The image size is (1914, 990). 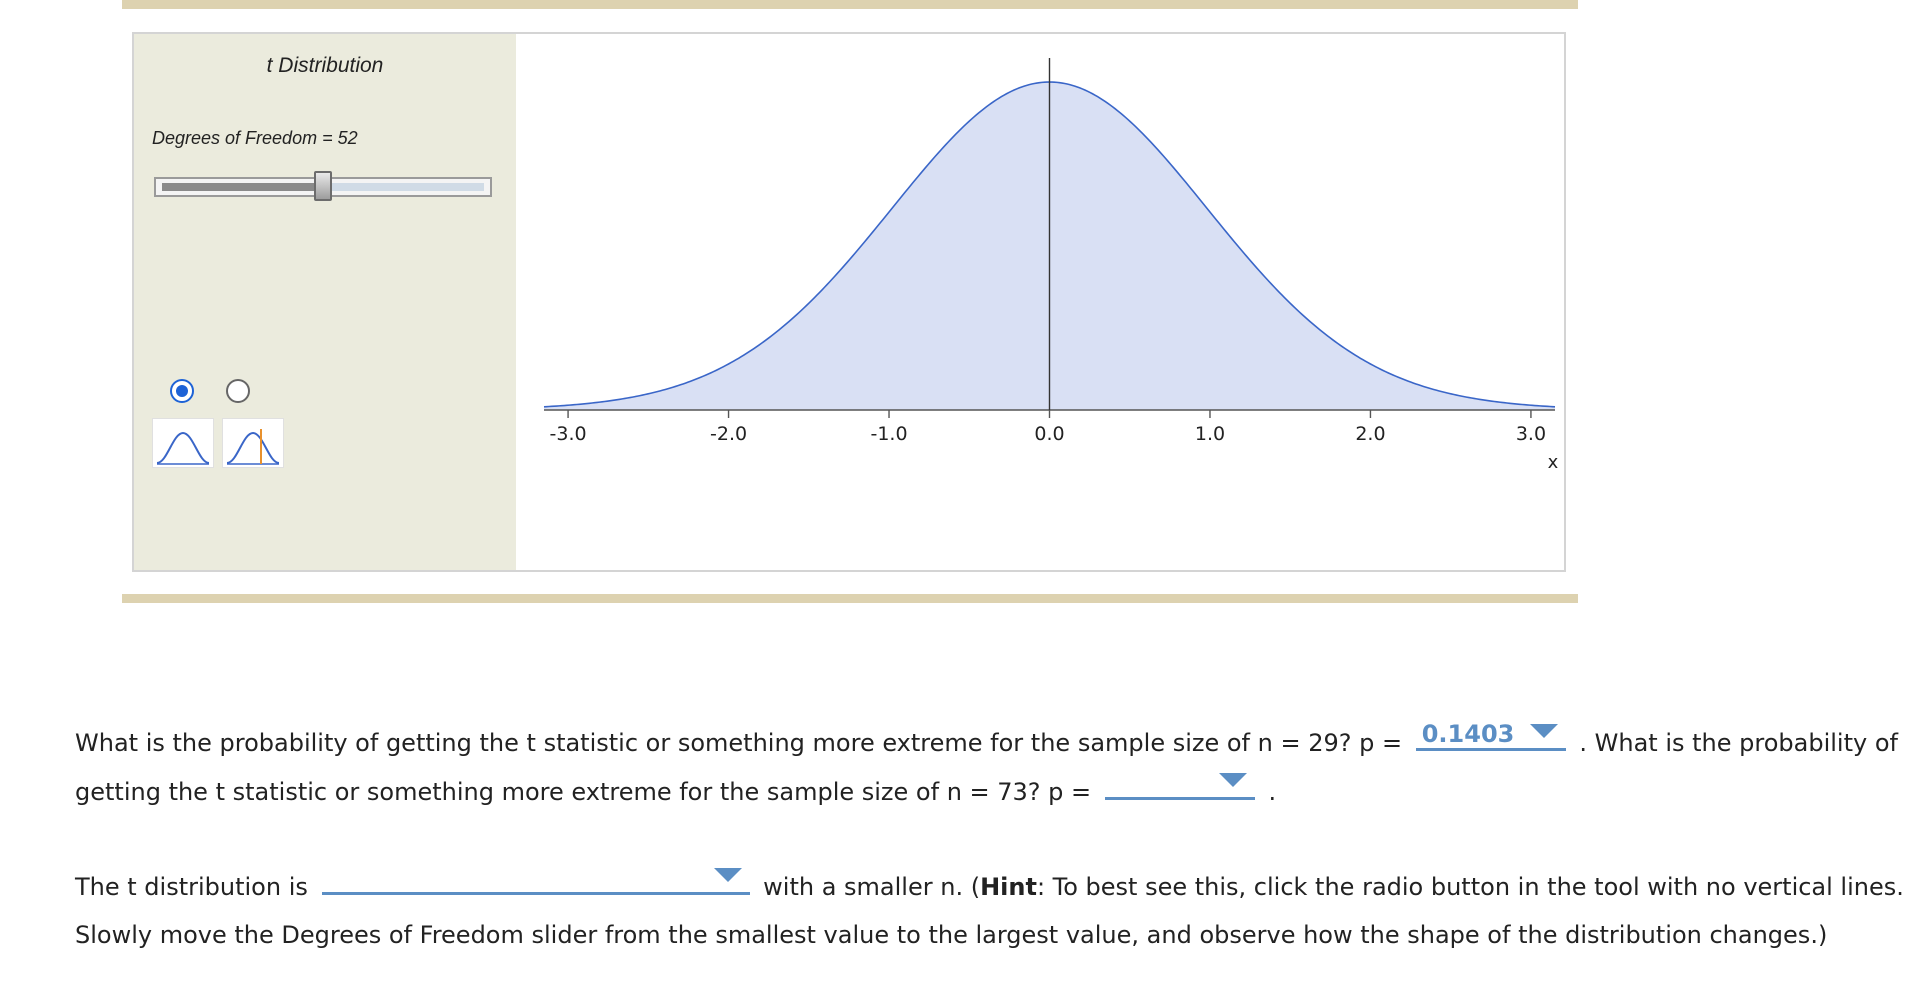 What do you see at coordinates (325, 65) in the screenshot?
I see `tool-title: t Distribution` at bounding box center [325, 65].